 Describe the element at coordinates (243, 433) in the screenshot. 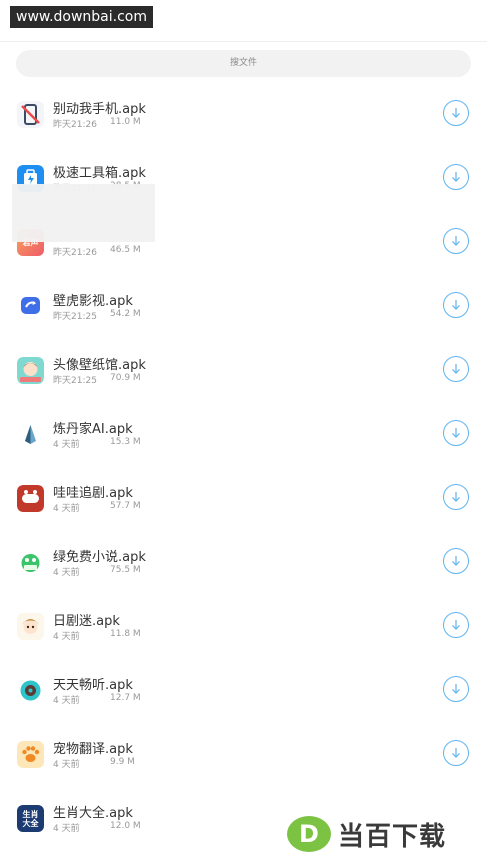

I see `list-item: 炼丹家AI.apk 4 天前 15.3 M` at that location.